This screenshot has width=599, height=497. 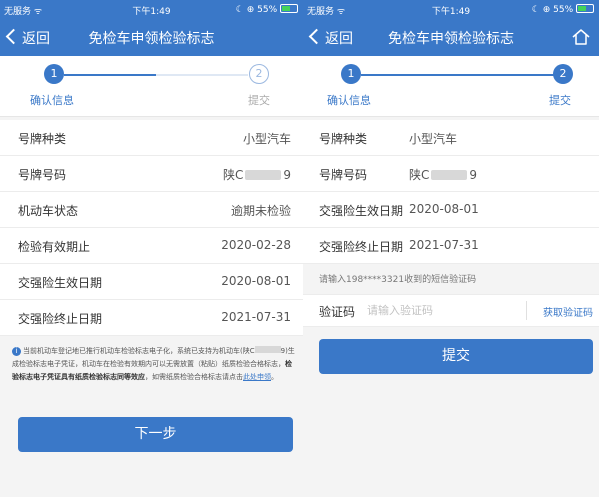 I want to click on row-value: 逾期未检验, so click(x=260, y=211).